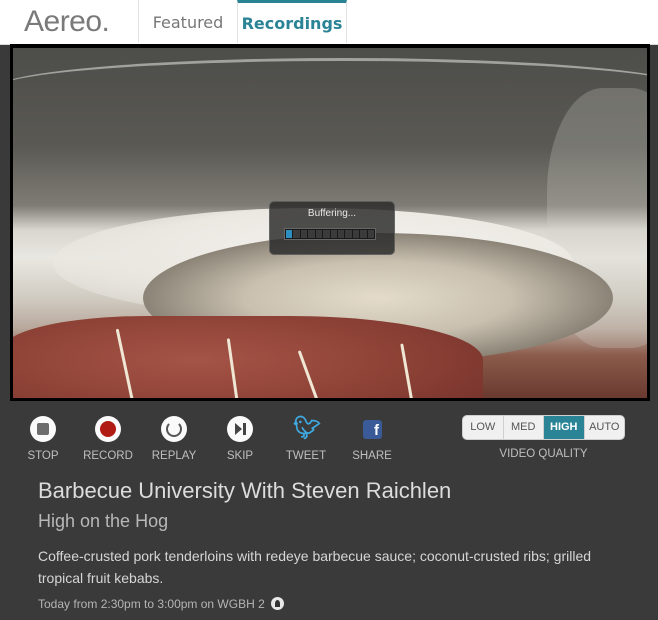  I want to click on record-button: RECORD, so click(108, 439).